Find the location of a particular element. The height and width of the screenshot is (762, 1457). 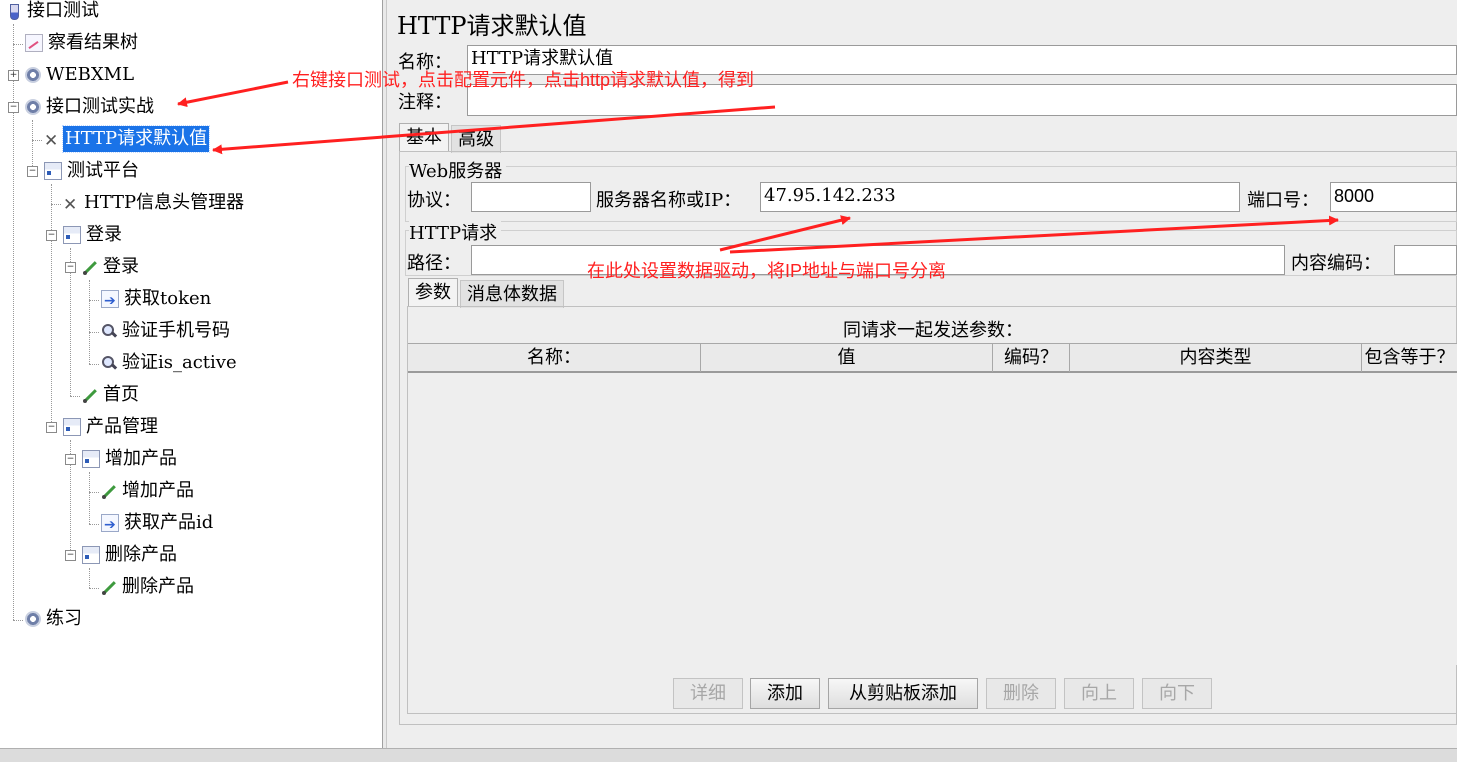

tab-basic: 基本 is located at coordinates (424, 137).